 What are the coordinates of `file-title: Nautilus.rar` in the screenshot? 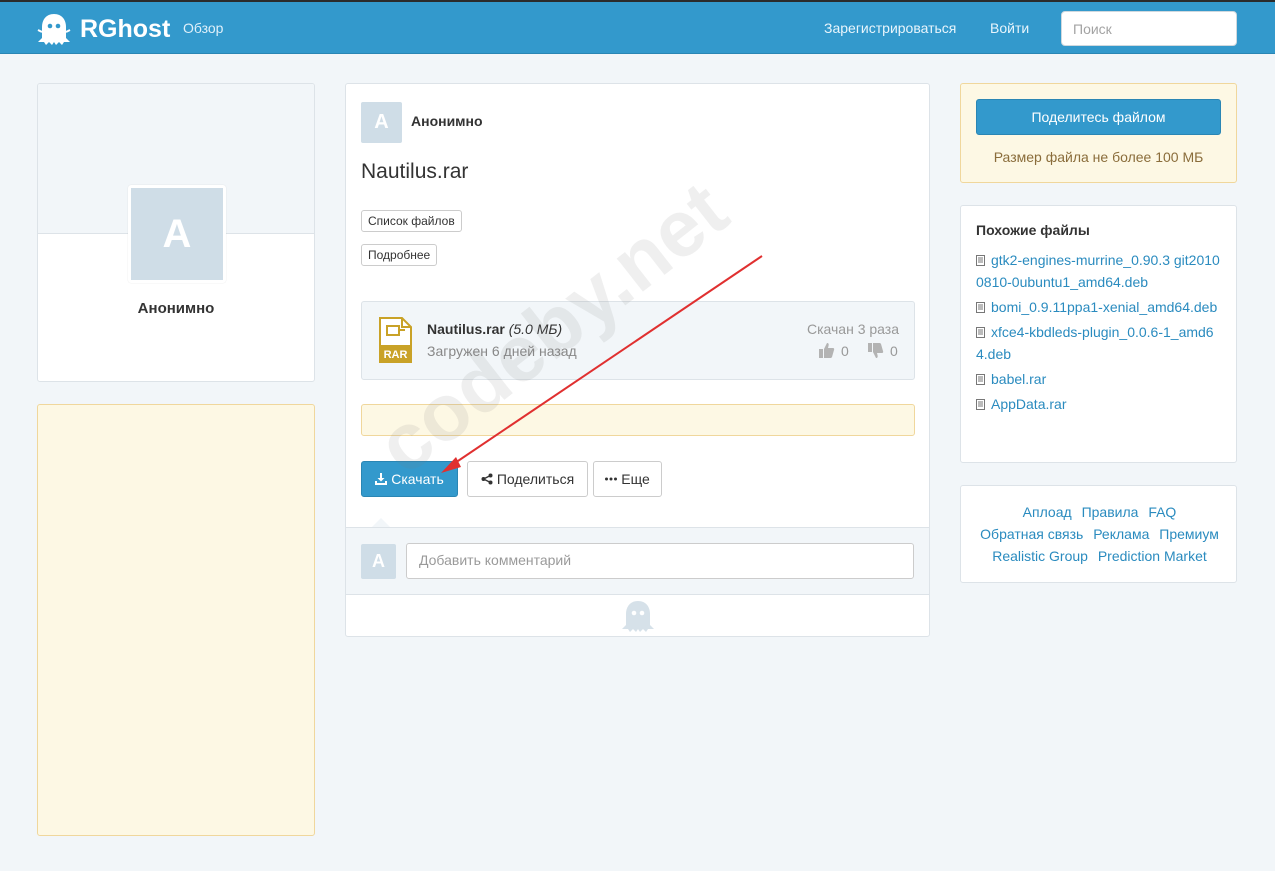 It's located at (415, 171).